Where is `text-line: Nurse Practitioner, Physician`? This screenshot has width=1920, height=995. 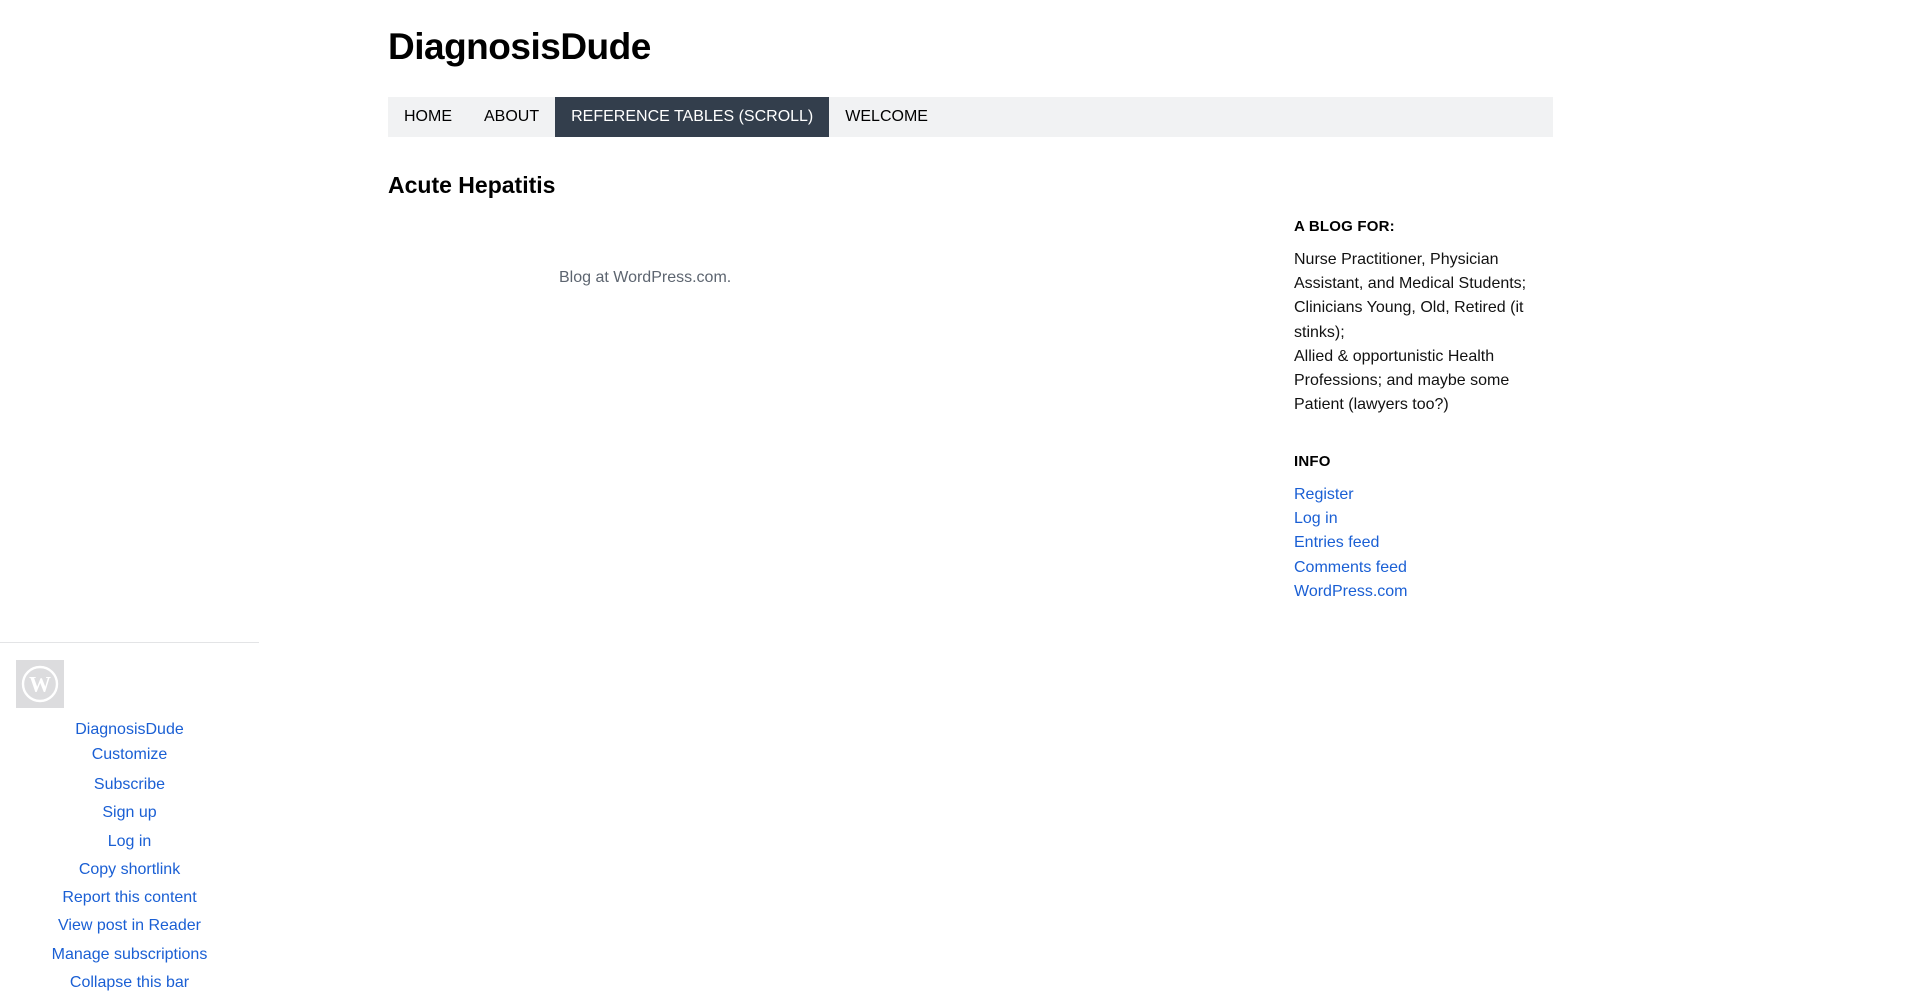 text-line: Nurse Practitioner, Physician is located at coordinates (1396, 259).